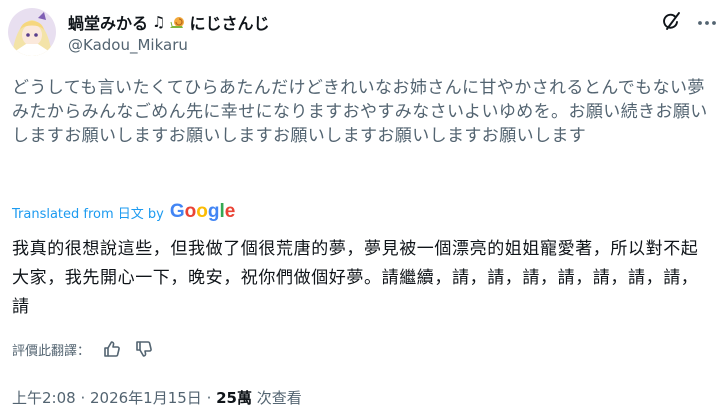 This screenshot has width=728, height=419. Describe the element at coordinates (146, 398) in the screenshot. I see `post-date: 2026年1月15日` at that location.